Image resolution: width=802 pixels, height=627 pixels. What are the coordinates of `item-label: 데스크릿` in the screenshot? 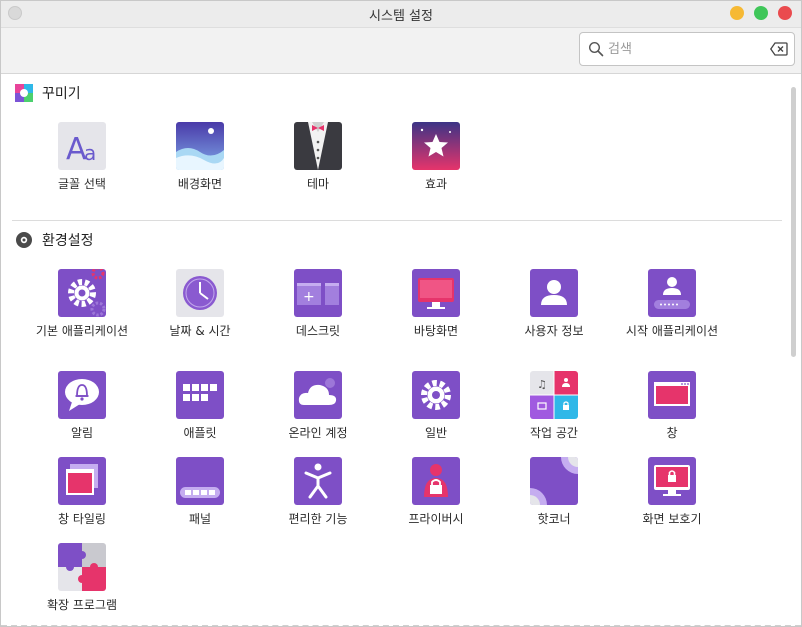 It's located at (318, 331).